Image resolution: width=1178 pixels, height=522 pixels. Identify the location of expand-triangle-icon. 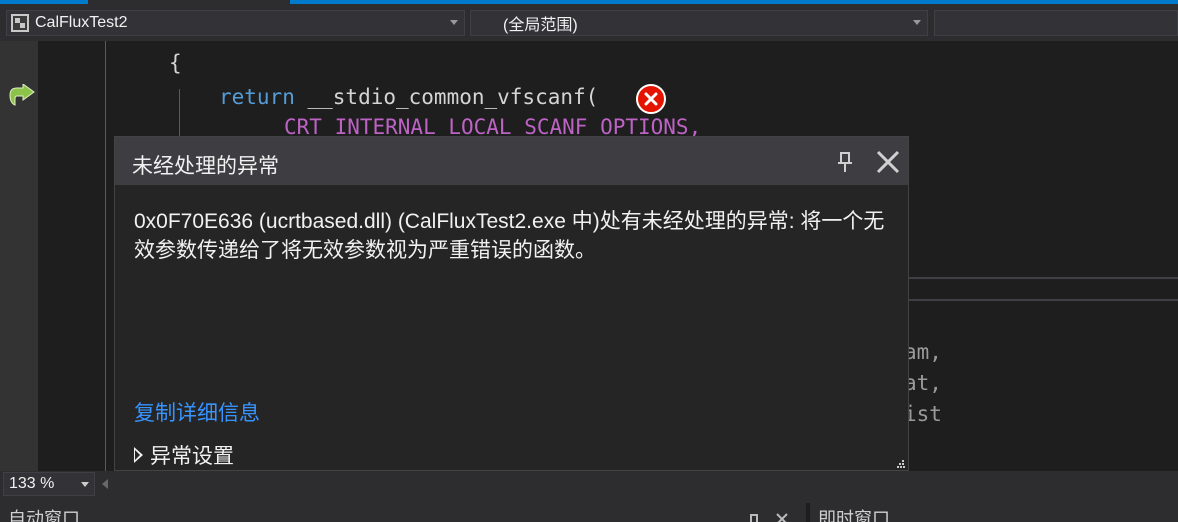
(138, 455).